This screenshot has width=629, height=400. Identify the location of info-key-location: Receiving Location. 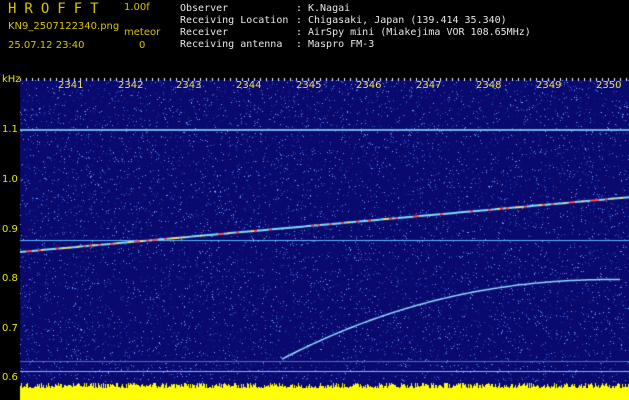
(234, 20).